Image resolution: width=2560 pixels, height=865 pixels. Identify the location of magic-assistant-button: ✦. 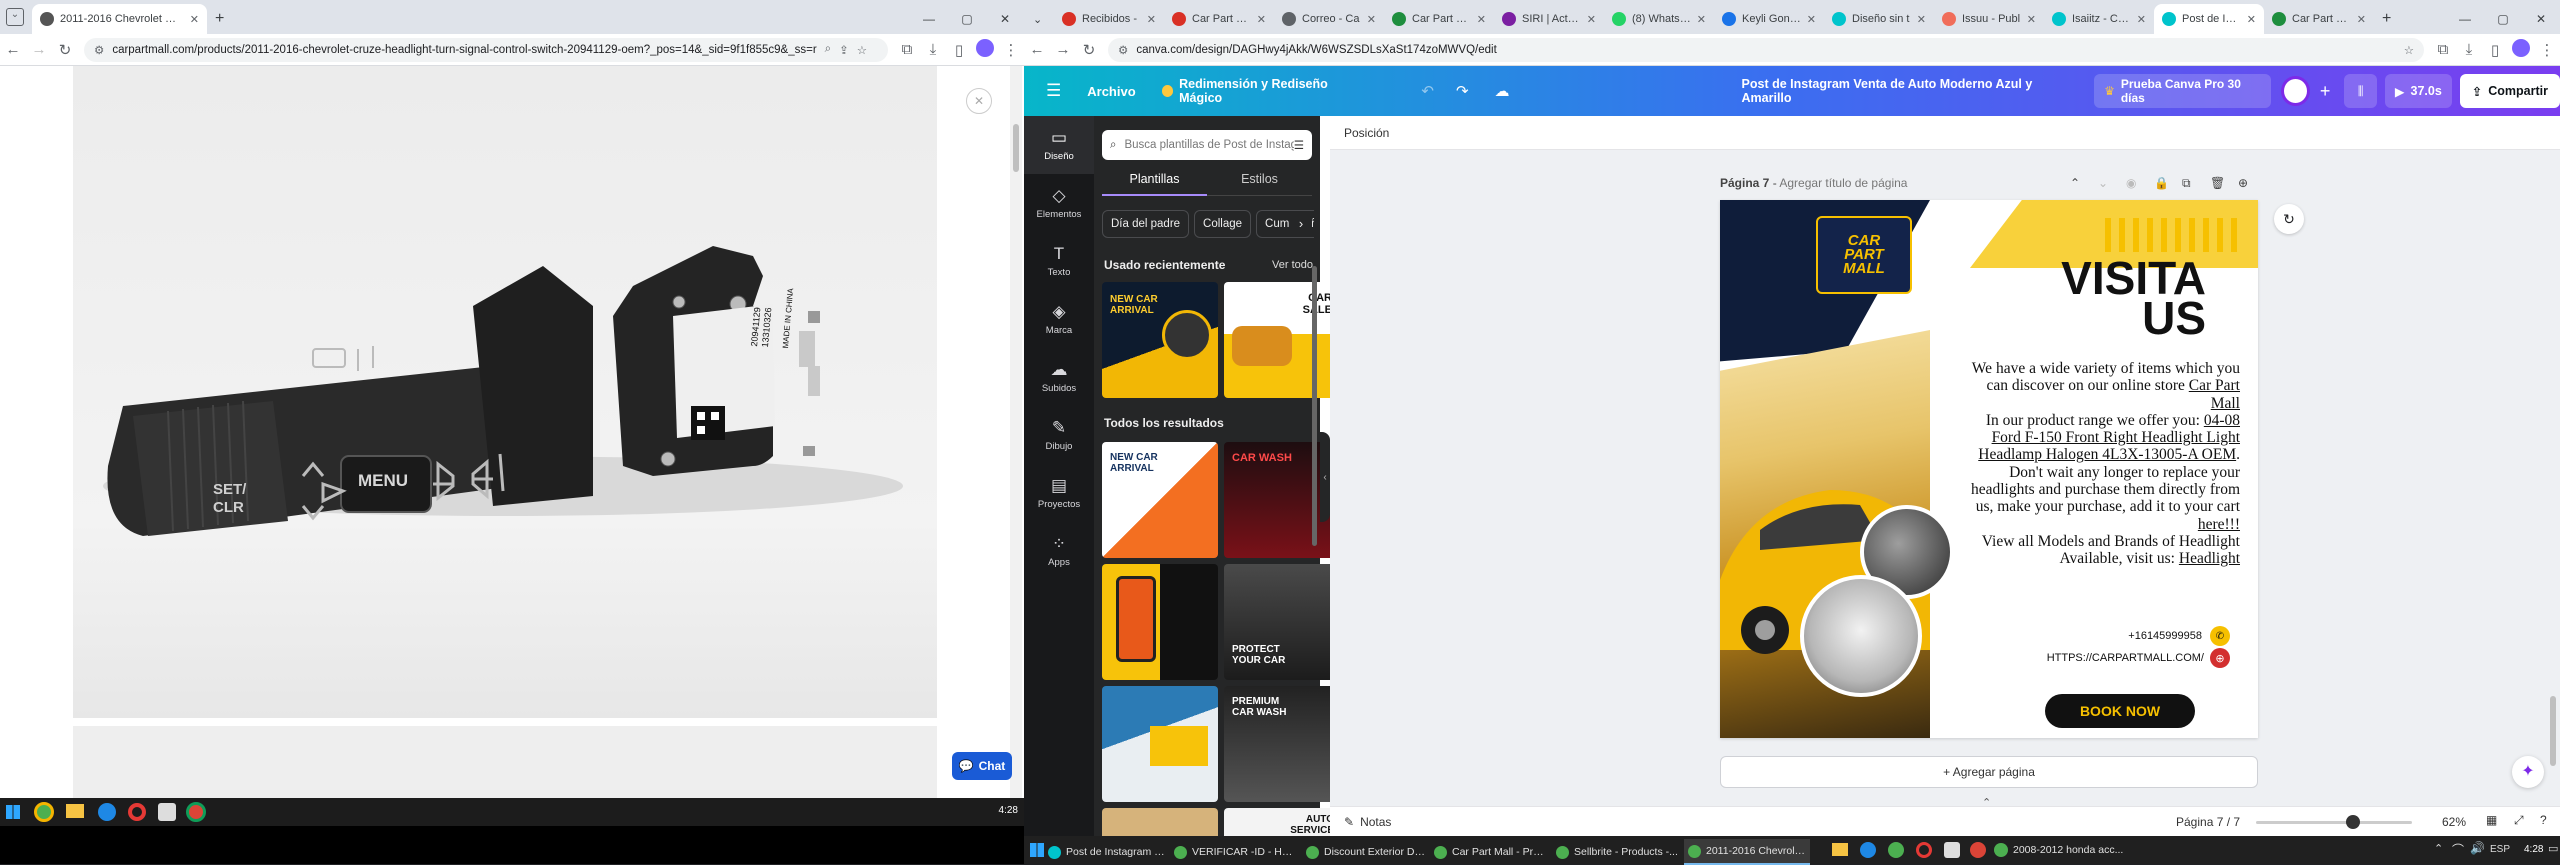
(2528, 772).